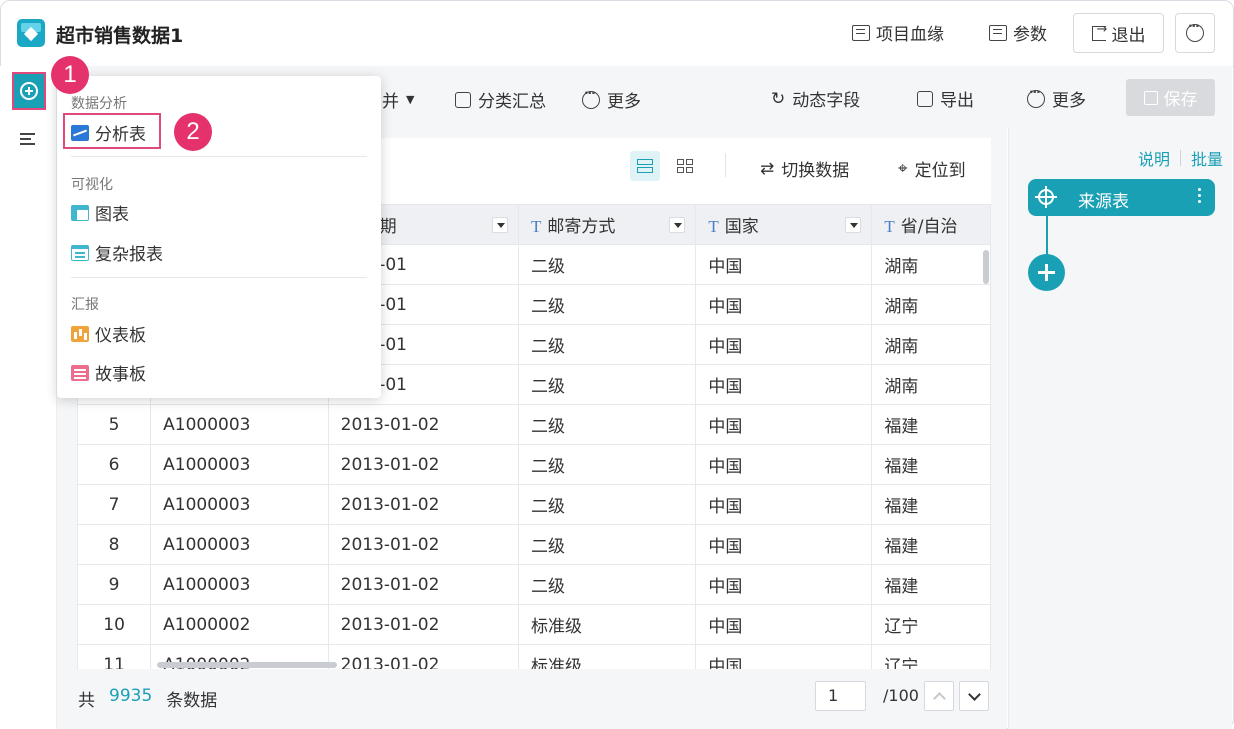 The height and width of the screenshot is (729, 1234). What do you see at coordinates (624, 102) in the screenshot?
I see `more-left-label: 更多` at bounding box center [624, 102].